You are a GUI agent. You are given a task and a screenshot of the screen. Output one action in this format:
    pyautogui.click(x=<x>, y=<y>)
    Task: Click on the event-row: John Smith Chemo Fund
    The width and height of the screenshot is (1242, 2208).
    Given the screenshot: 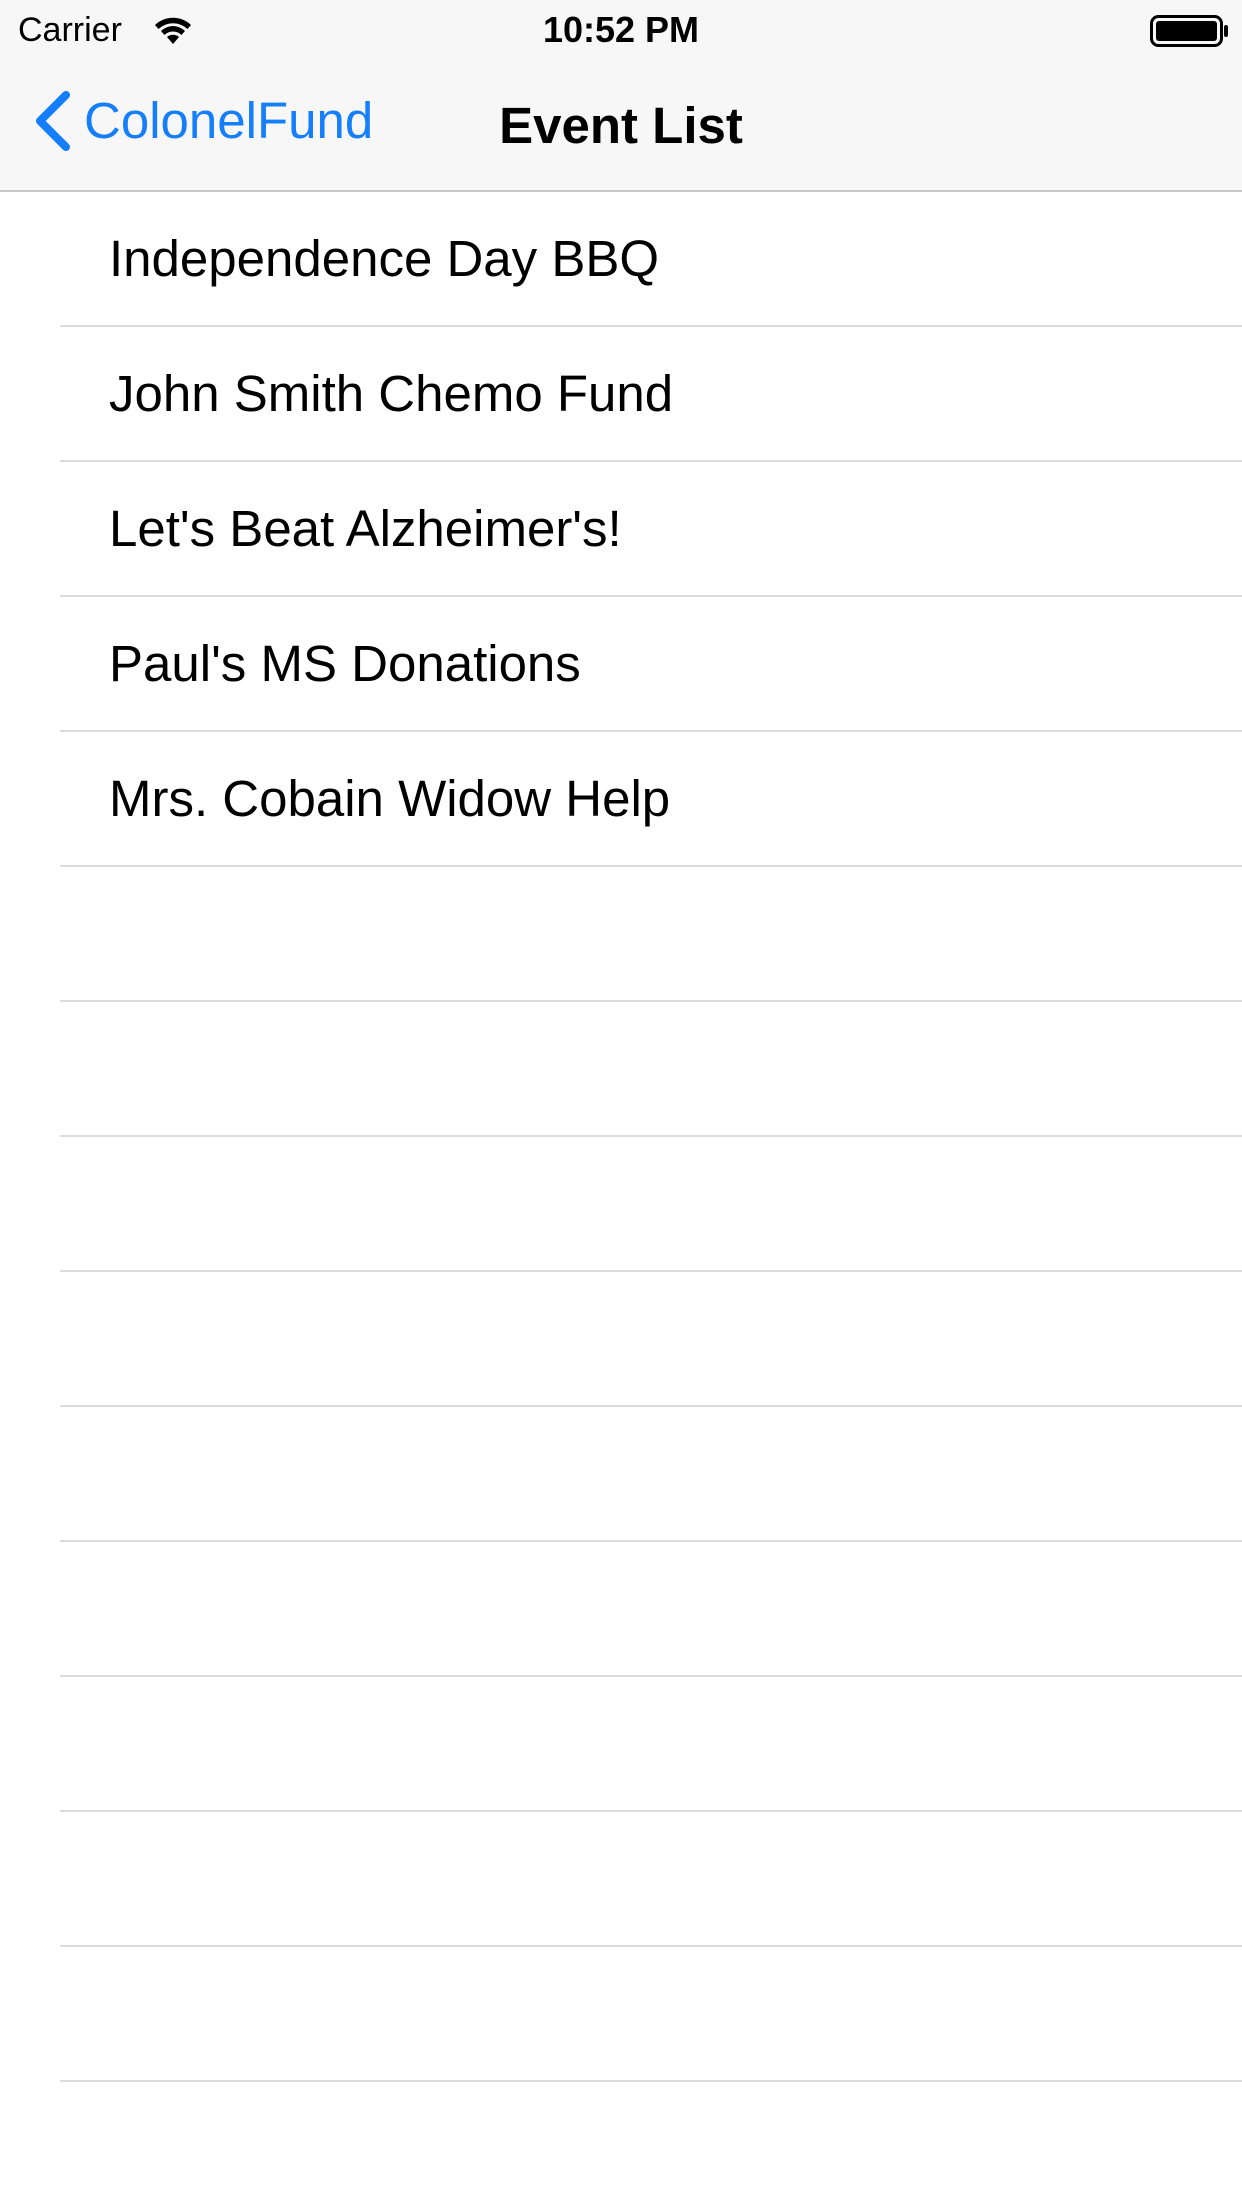 What is the action you would take?
    pyautogui.click(x=621, y=394)
    